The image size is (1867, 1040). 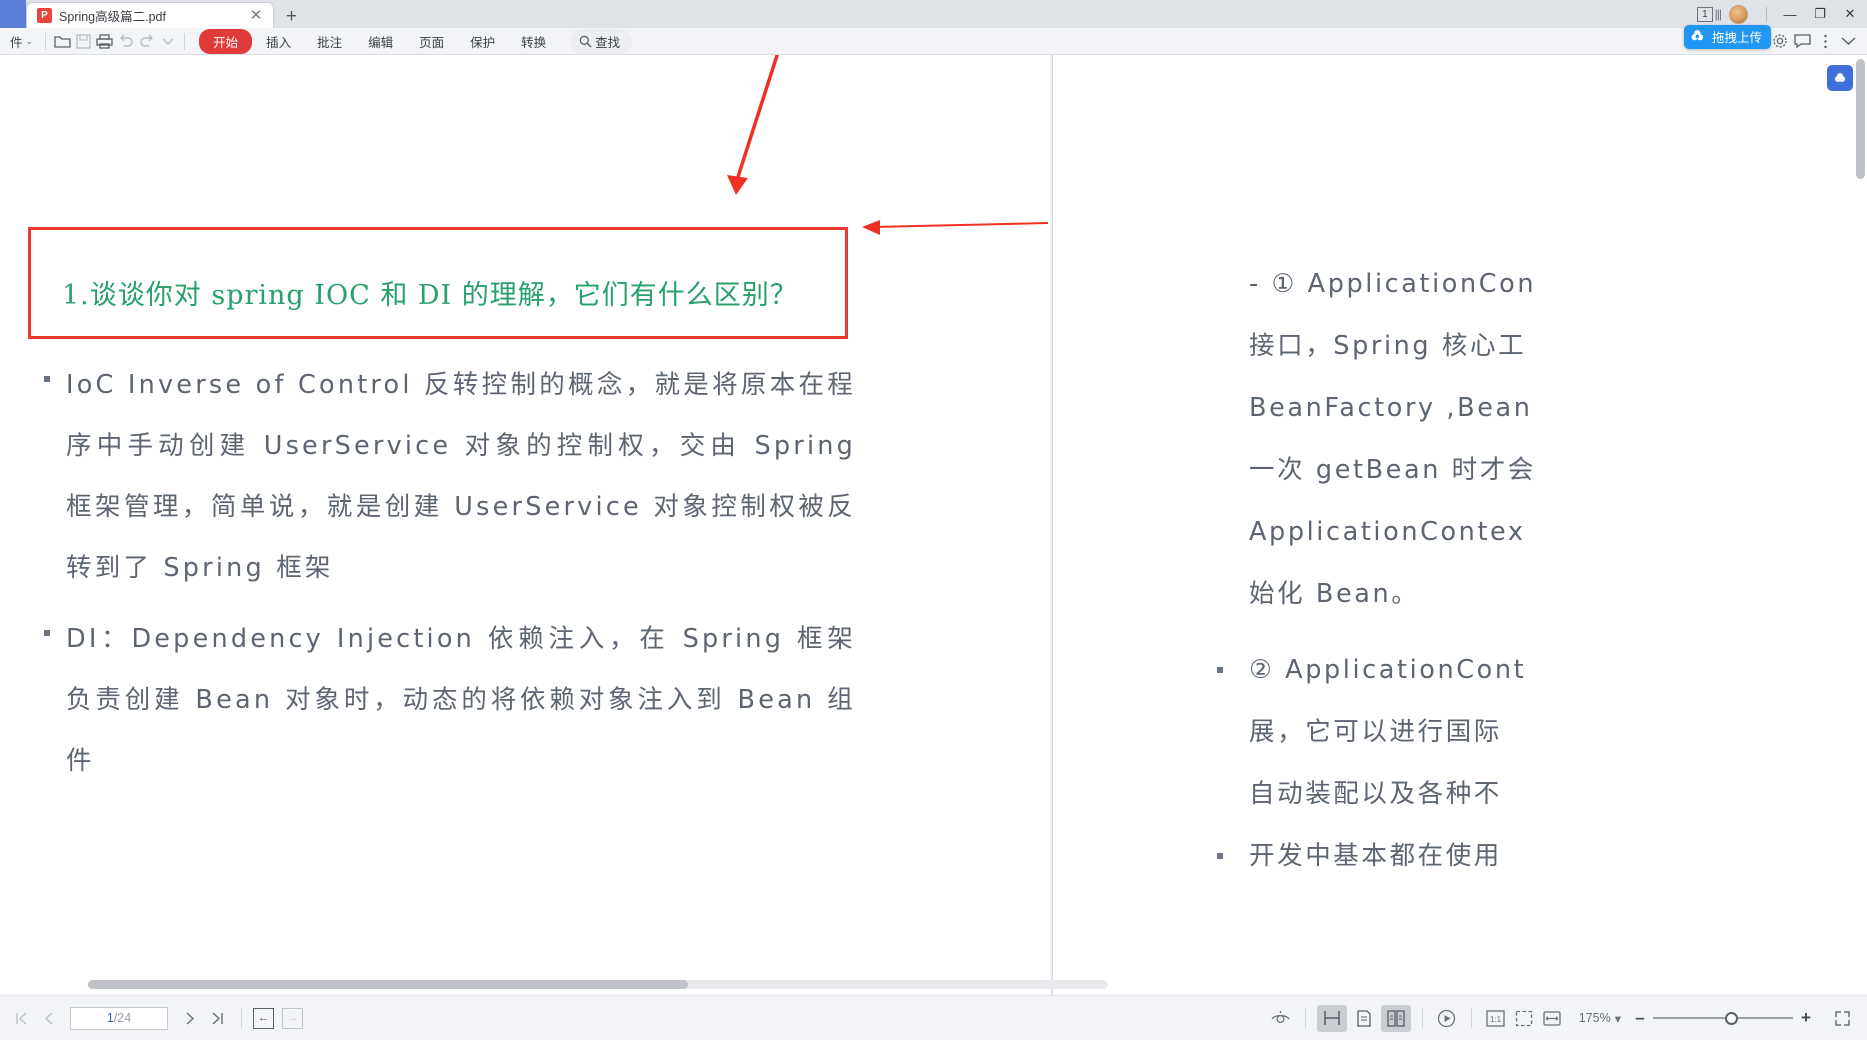 I want to click on chevron-down-icon: ▾, so click(x=1617, y=1018).